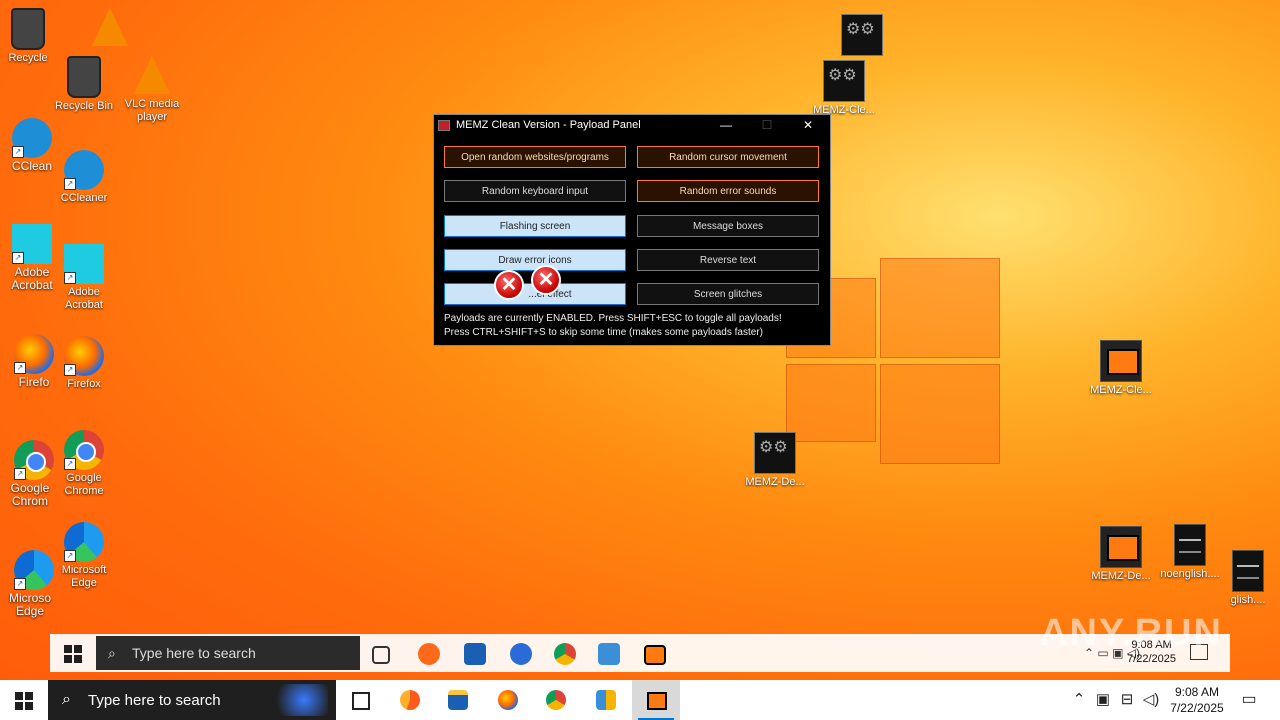 The height and width of the screenshot is (720, 1280). Describe the element at coordinates (458, 700) in the screenshot. I see `taskbar-file-explorer` at that location.